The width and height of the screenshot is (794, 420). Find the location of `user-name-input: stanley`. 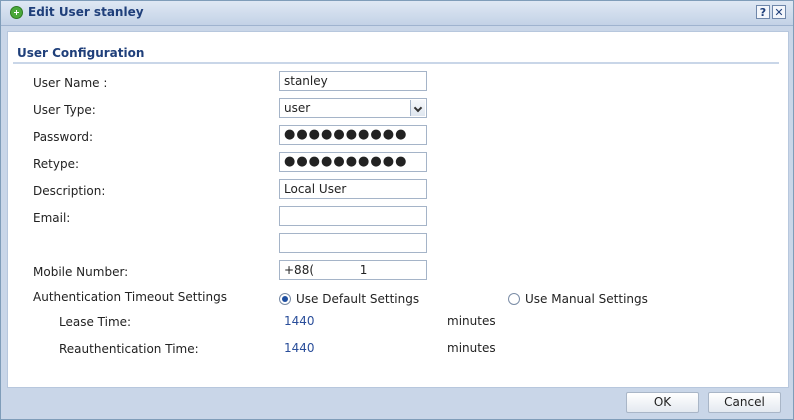

user-name-input: stanley is located at coordinates (353, 81).